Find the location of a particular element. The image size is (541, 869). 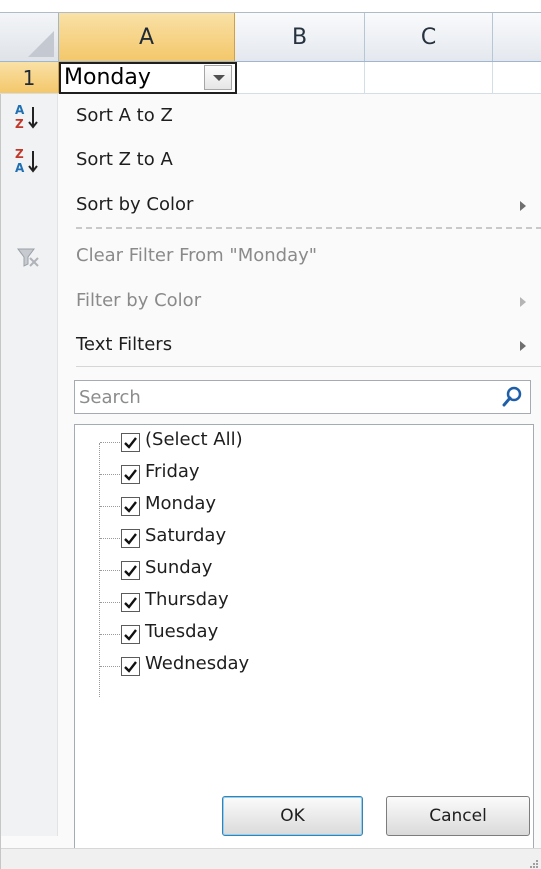

list-item: Wednesday is located at coordinates (295, 666).